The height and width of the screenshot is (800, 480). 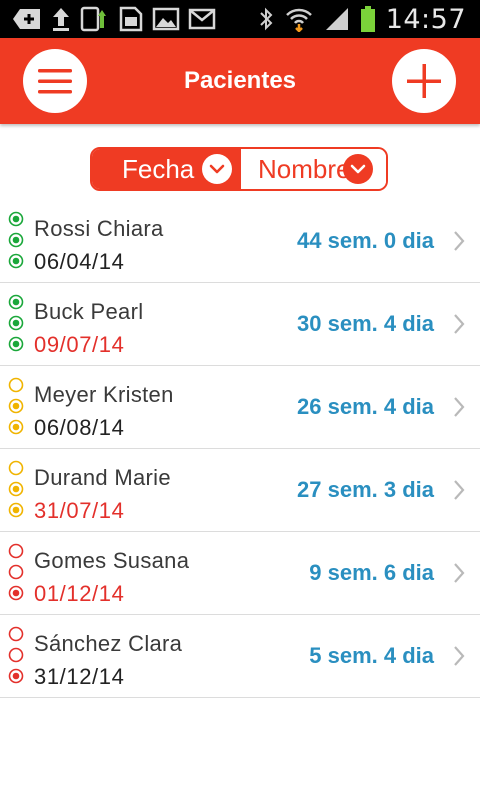 I want to click on sort-segmented-control: Fecha Nombre, so click(x=239, y=169).